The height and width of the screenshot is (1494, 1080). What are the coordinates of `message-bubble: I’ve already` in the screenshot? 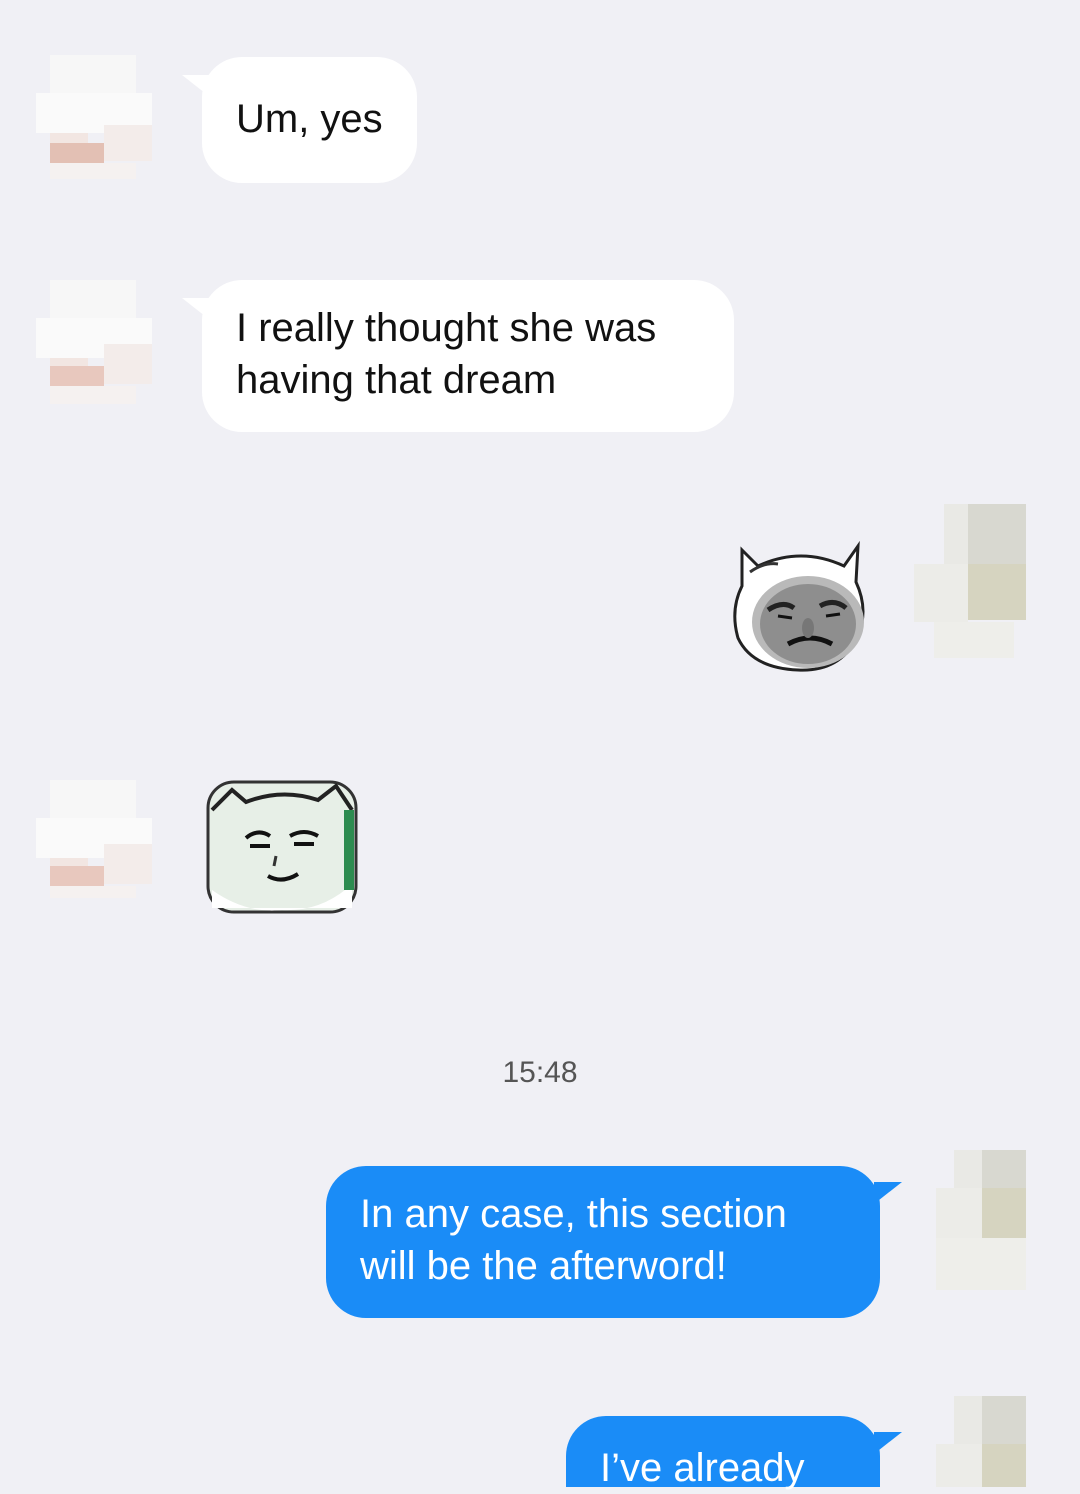 It's located at (723, 1453).